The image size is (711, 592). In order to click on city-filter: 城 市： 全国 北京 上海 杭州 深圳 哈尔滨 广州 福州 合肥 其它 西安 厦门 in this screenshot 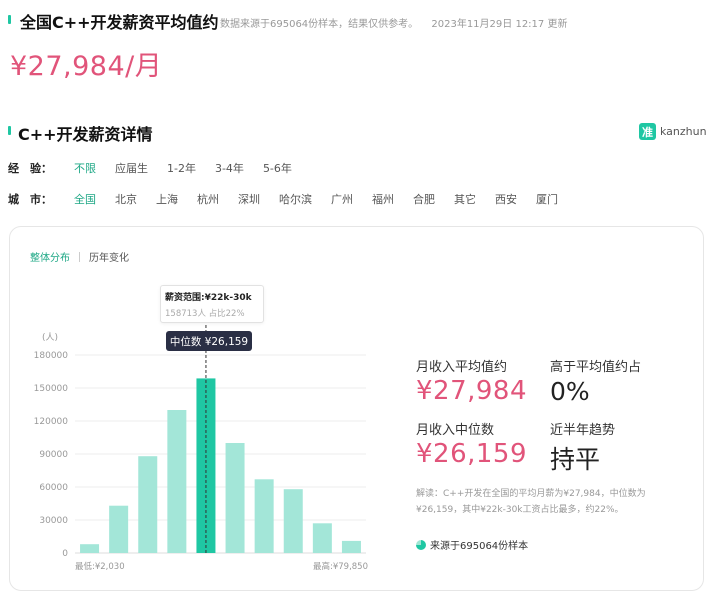, I will do `click(292, 199)`.